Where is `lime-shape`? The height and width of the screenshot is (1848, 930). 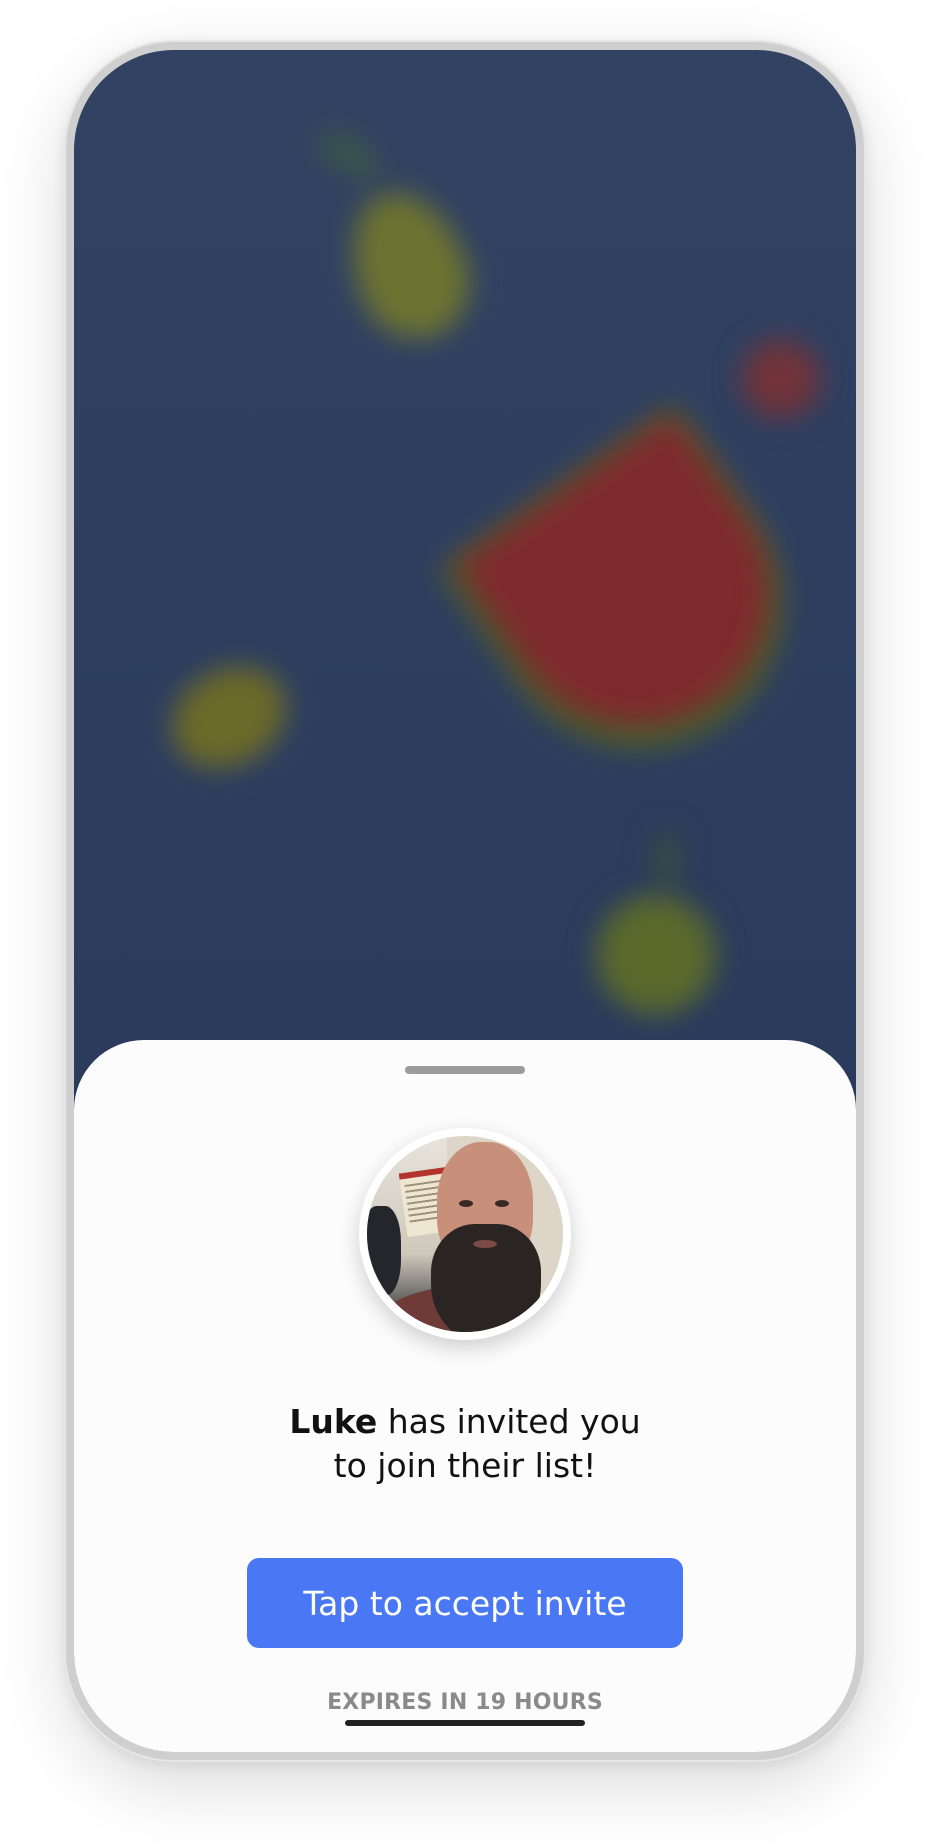
lime-shape is located at coordinates (229, 717).